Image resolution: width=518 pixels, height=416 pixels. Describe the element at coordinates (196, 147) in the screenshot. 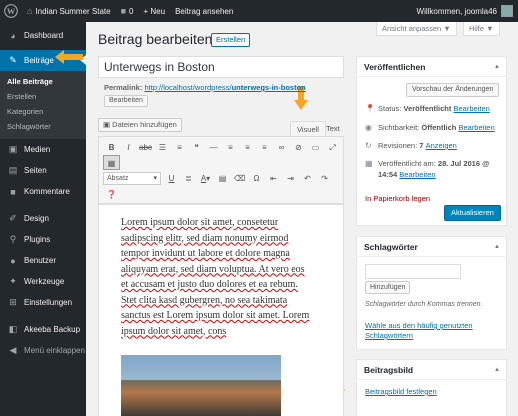

I see `blockquote-icon: ❝` at that location.